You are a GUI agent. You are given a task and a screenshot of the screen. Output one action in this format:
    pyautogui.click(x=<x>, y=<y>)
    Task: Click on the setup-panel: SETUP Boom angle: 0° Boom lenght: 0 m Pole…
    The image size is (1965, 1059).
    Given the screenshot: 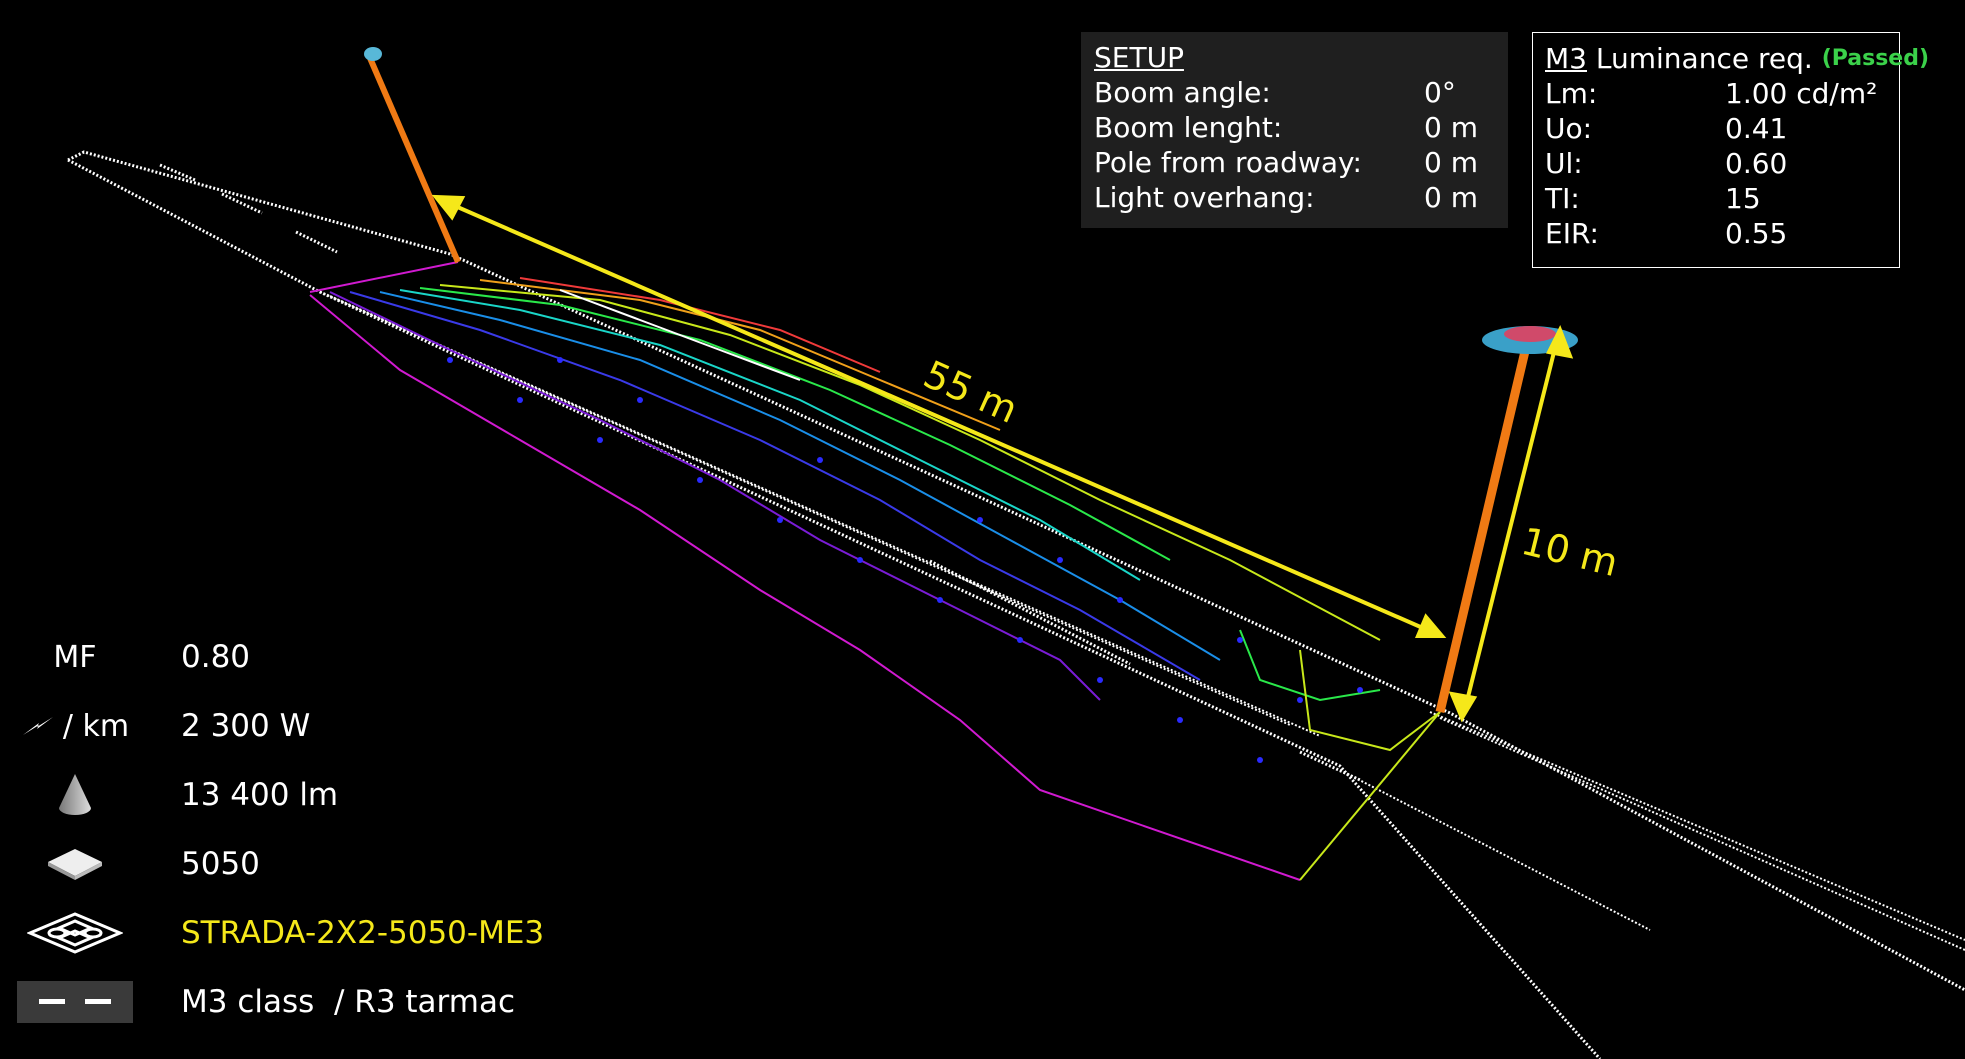 What is the action you would take?
    pyautogui.click(x=1294, y=130)
    